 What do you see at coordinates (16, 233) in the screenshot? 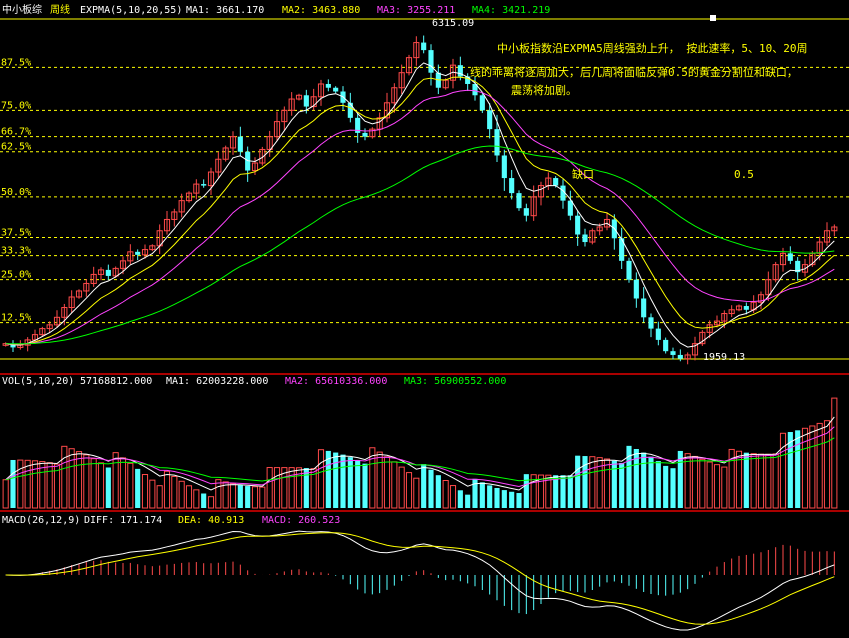
I see `fib-label-5: 37.5%` at bounding box center [16, 233].